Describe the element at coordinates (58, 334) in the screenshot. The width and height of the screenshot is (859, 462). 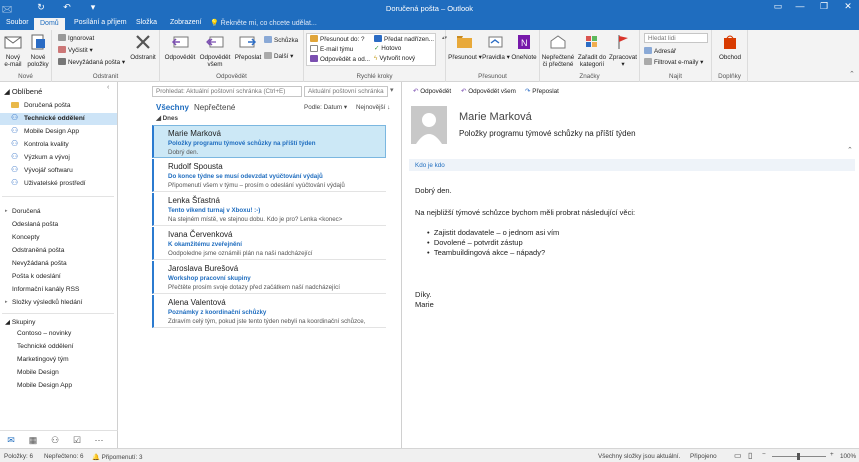
I see `group-contoso-news: Contoso – novinky` at that location.